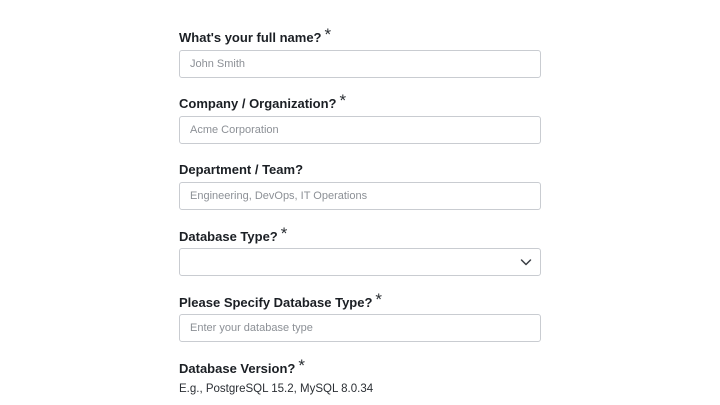 The image size is (720, 405). Describe the element at coordinates (526, 262) in the screenshot. I see `chevron-down-icon` at that location.